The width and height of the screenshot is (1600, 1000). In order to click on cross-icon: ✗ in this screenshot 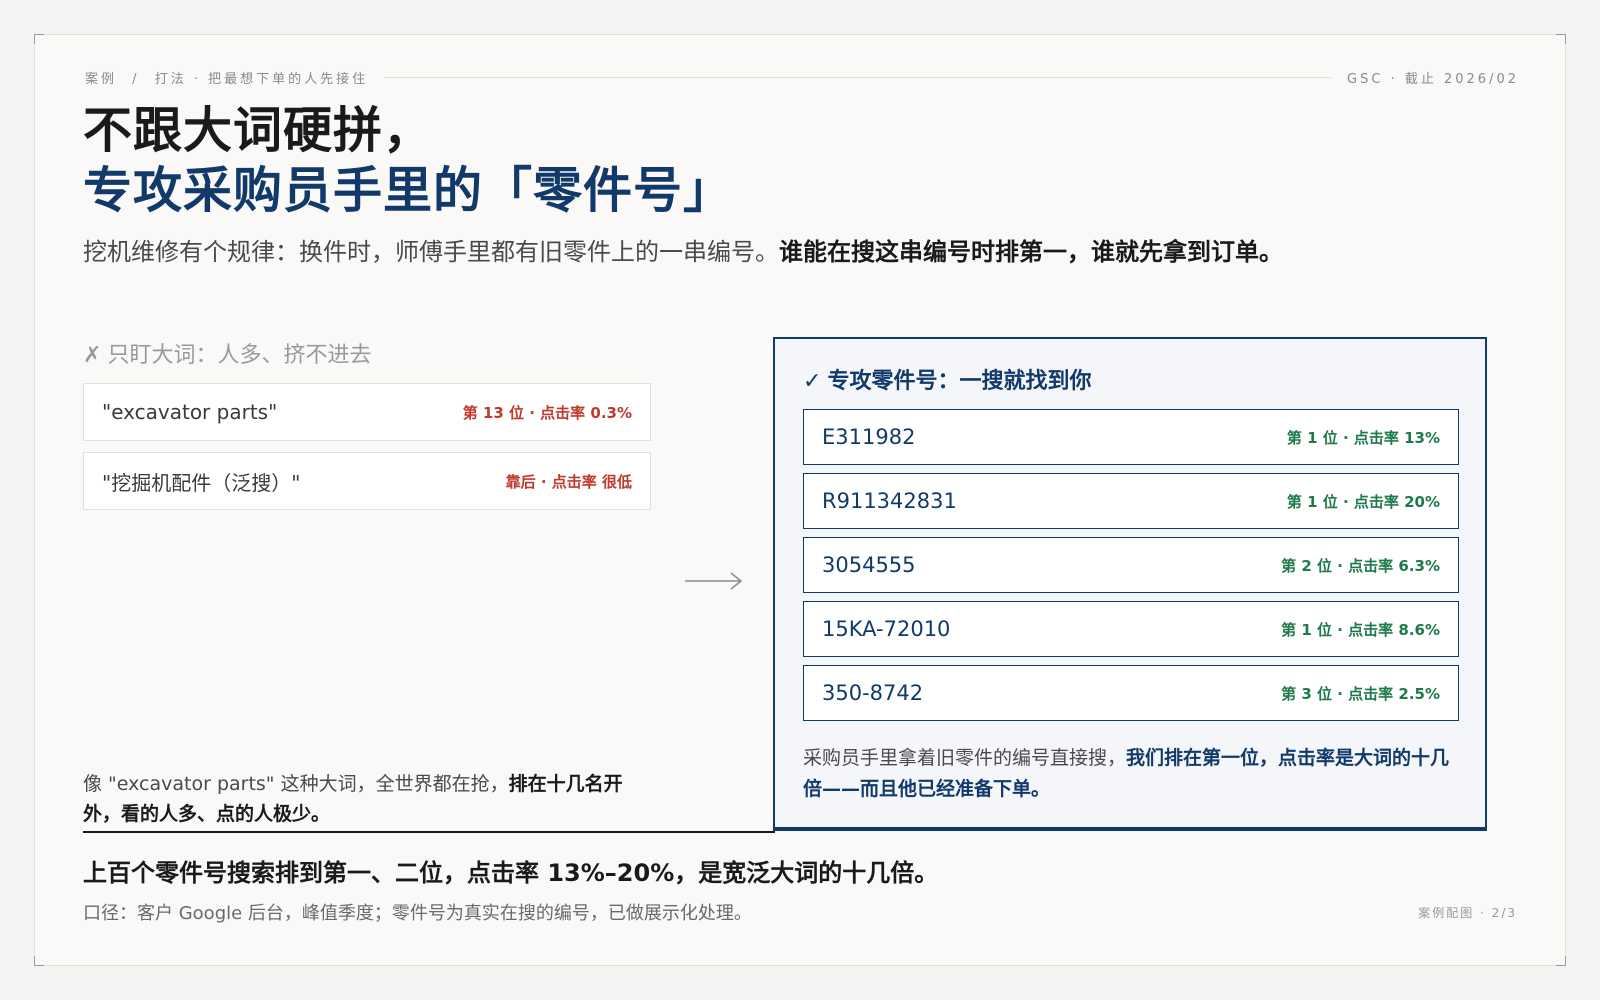, I will do `click(92, 355)`.